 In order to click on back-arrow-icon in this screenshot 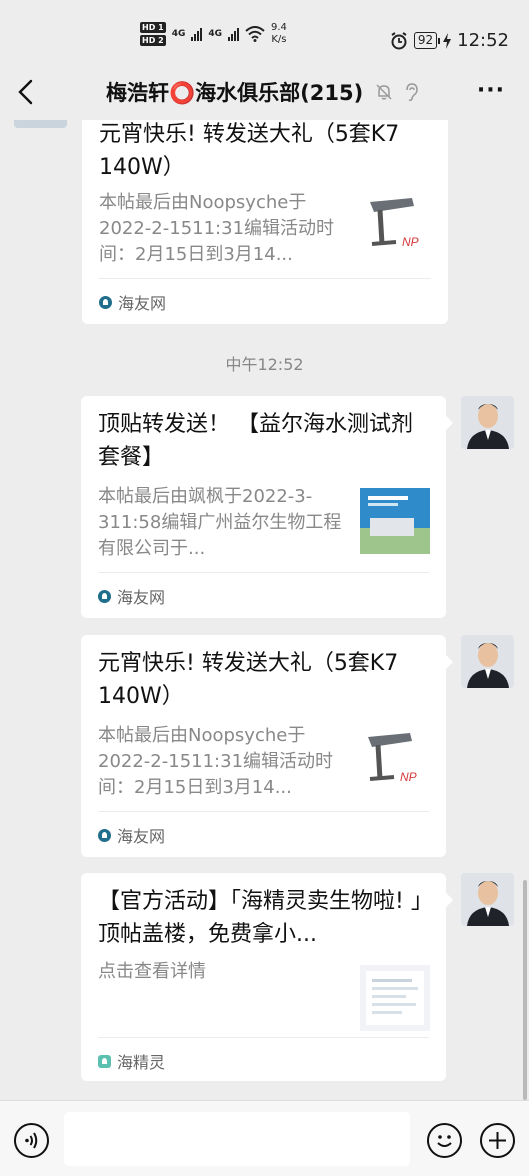, I will do `click(27, 92)`.